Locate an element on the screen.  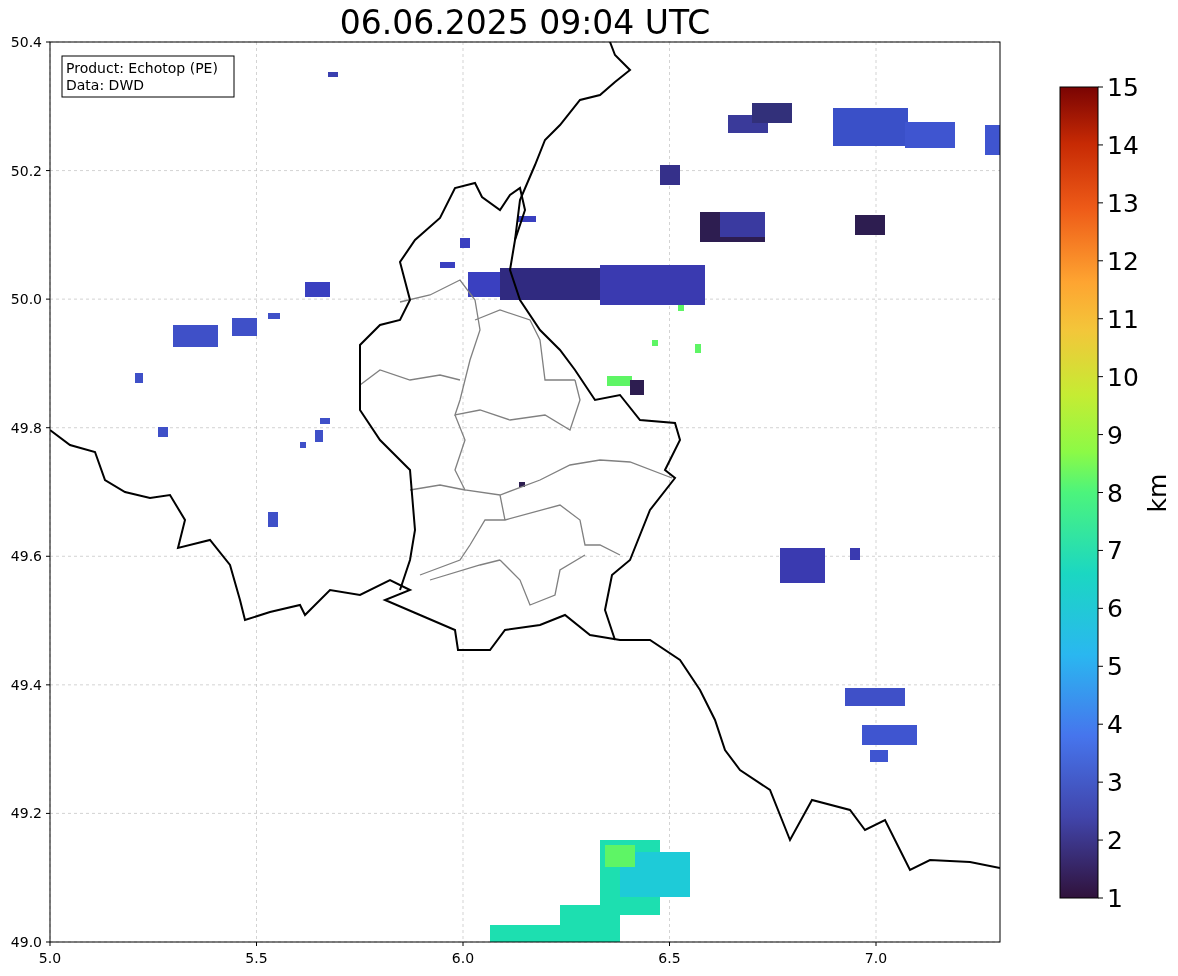
axis-tick-label: 5.0 is located at coordinates (50, 958).